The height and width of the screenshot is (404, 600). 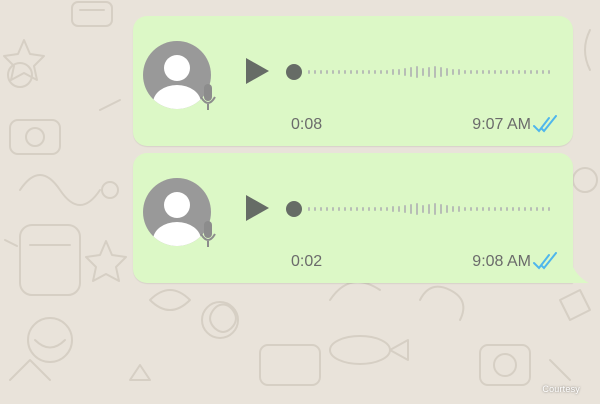 What do you see at coordinates (580, 273) in the screenshot?
I see `bubble-tail` at bounding box center [580, 273].